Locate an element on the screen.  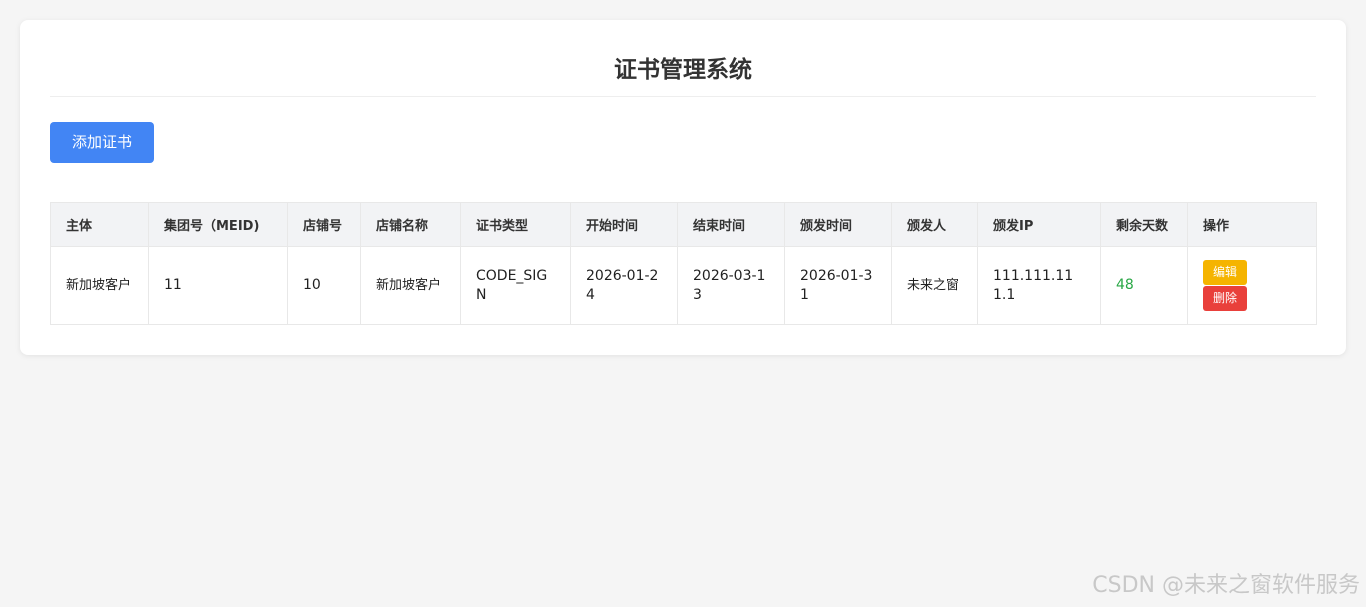
header-store-no: 店铺号 is located at coordinates (324, 224).